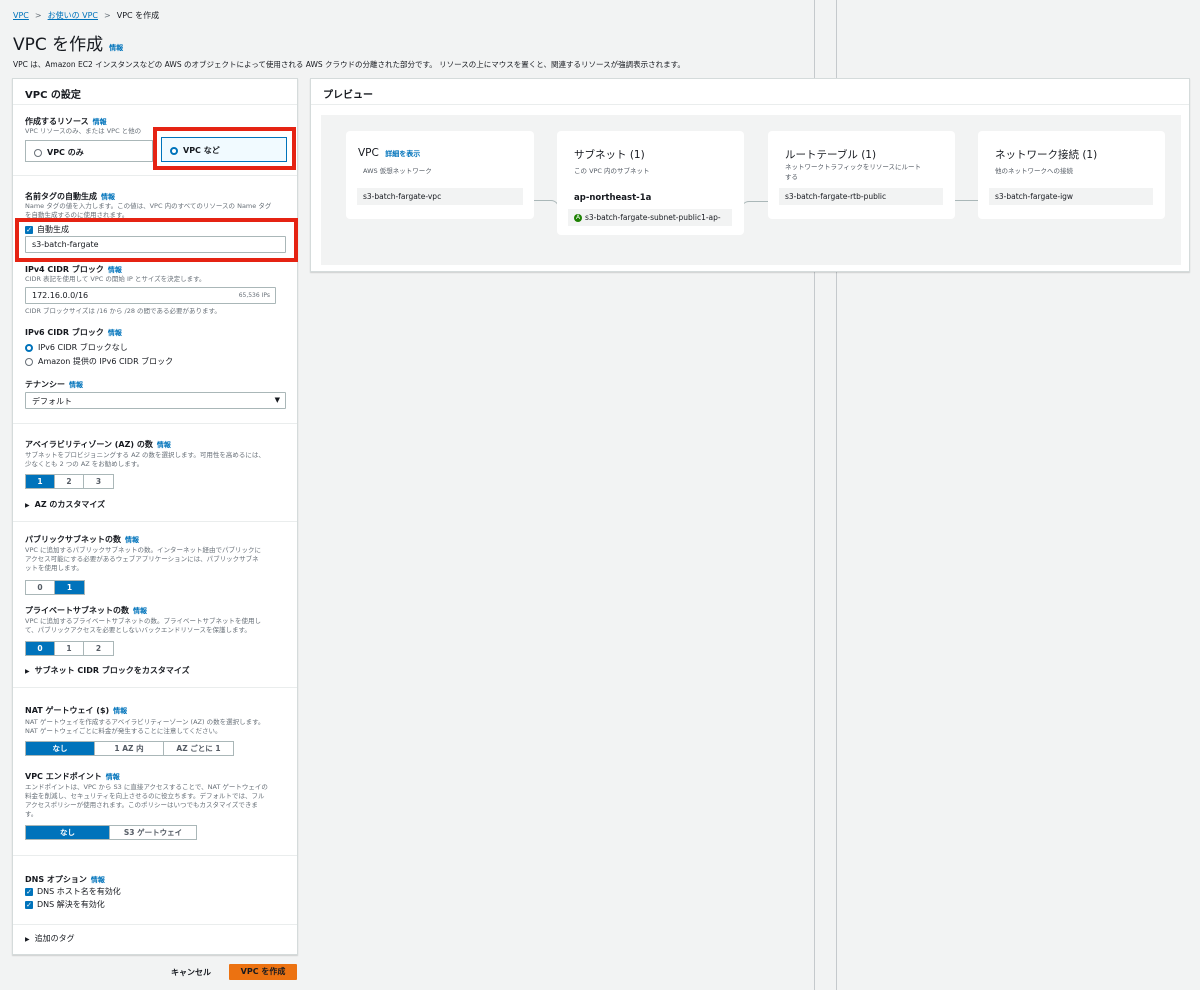 This screenshot has height=990, width=1200. Describe the element at coordinates (609, 155) in the screenshot. I see `subnet-card-title: サブネット (1)` at that location.